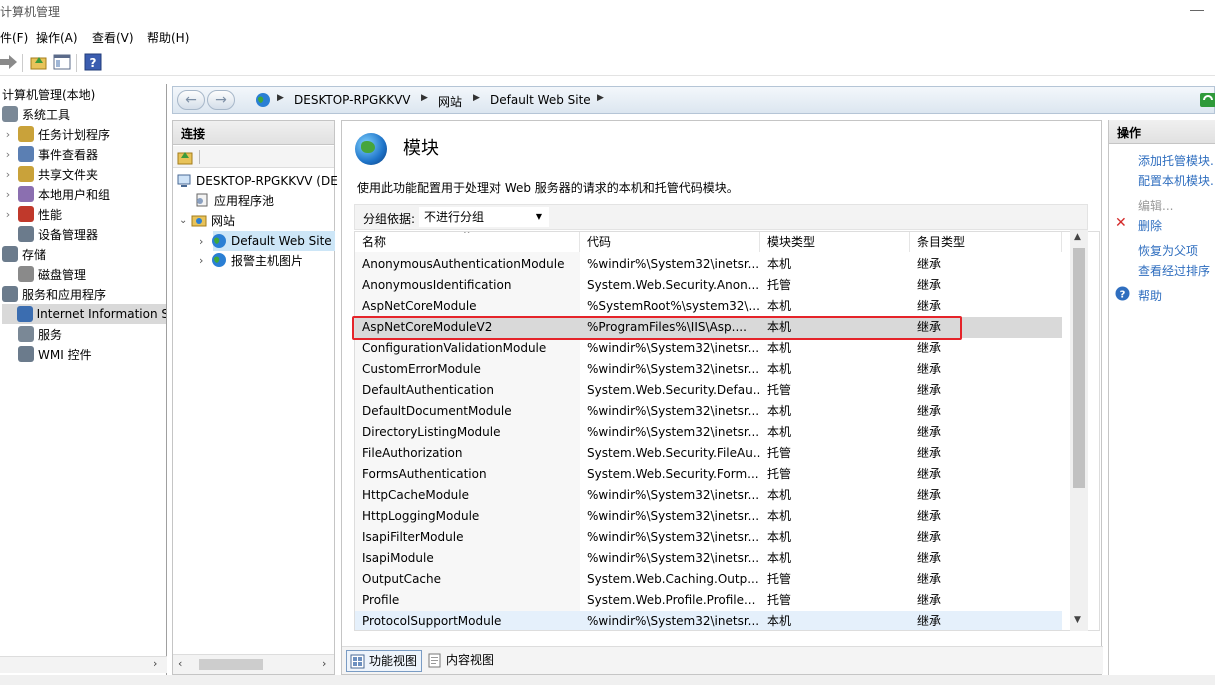  What do you see at coordinates (39, 62) in the screenshot?
I see `up-folder-icon` at bounding box center [39, 62].